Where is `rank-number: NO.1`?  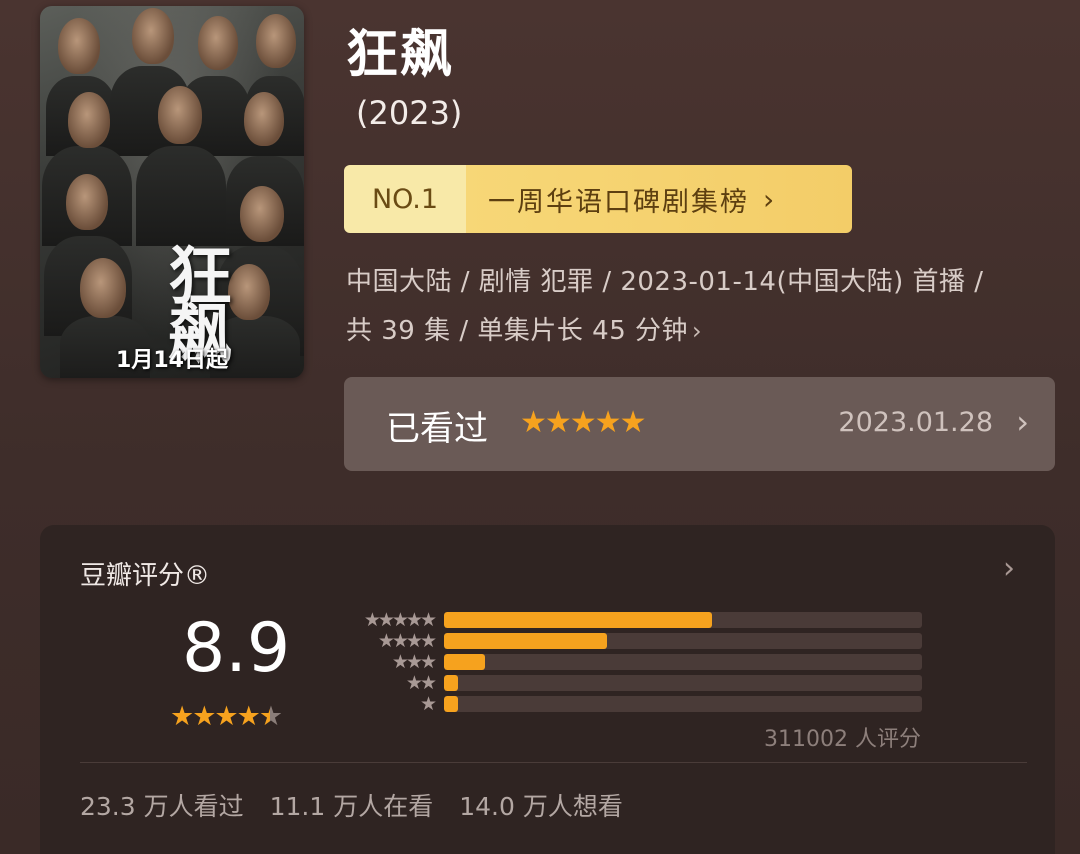
rank-number: NO.1 is located at coordinates (405, 199).